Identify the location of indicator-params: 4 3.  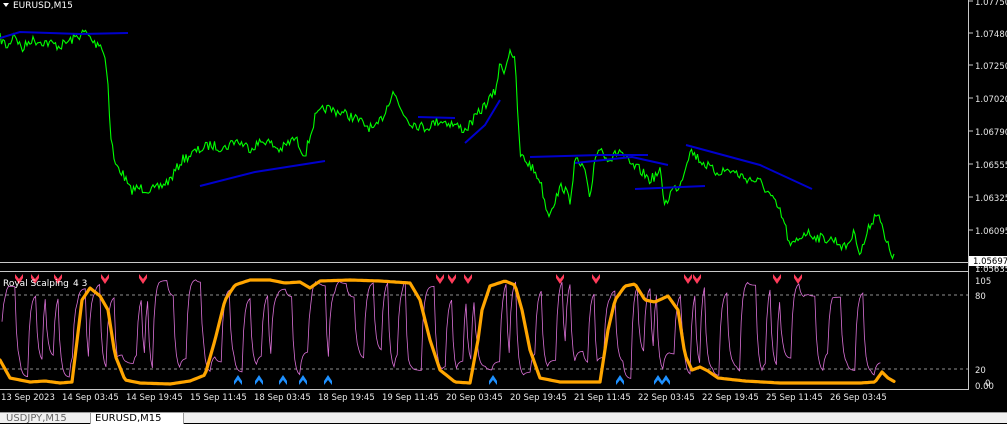
(80, 284).